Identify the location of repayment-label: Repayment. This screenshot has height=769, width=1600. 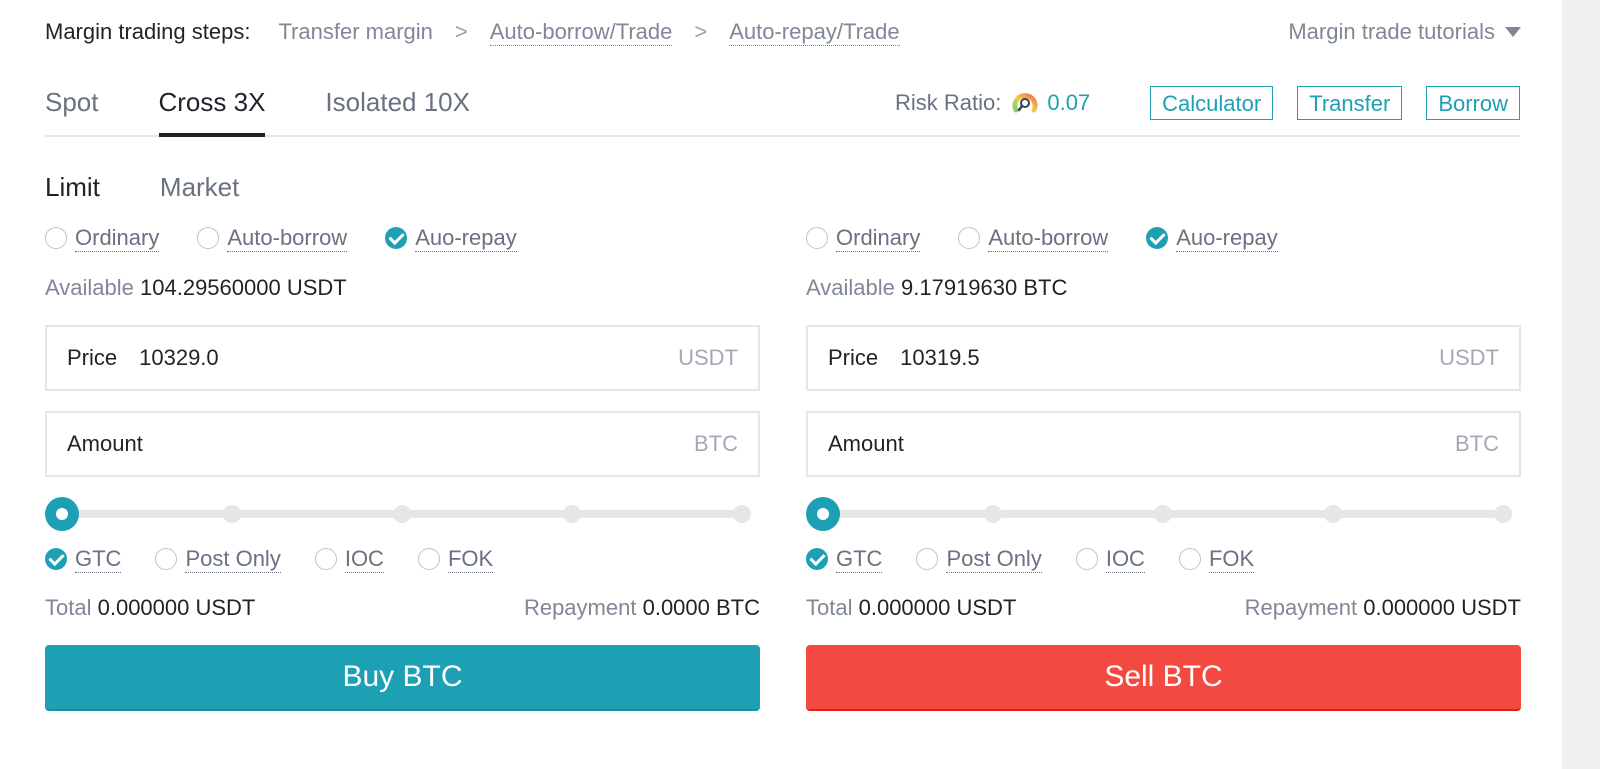
(580, 607).